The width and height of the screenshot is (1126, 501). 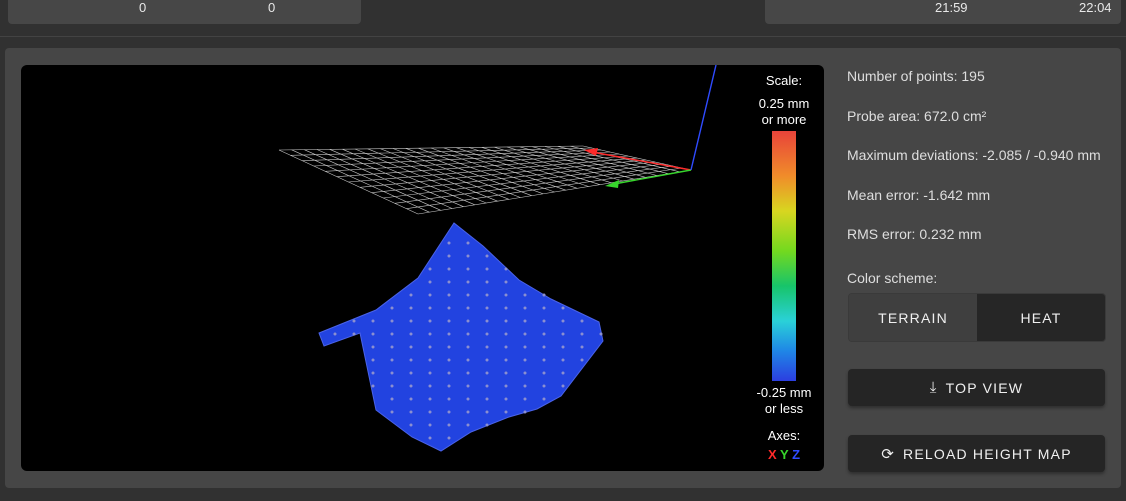 I want to click on top-left-value-b: 0, so click(x=272, y=7).